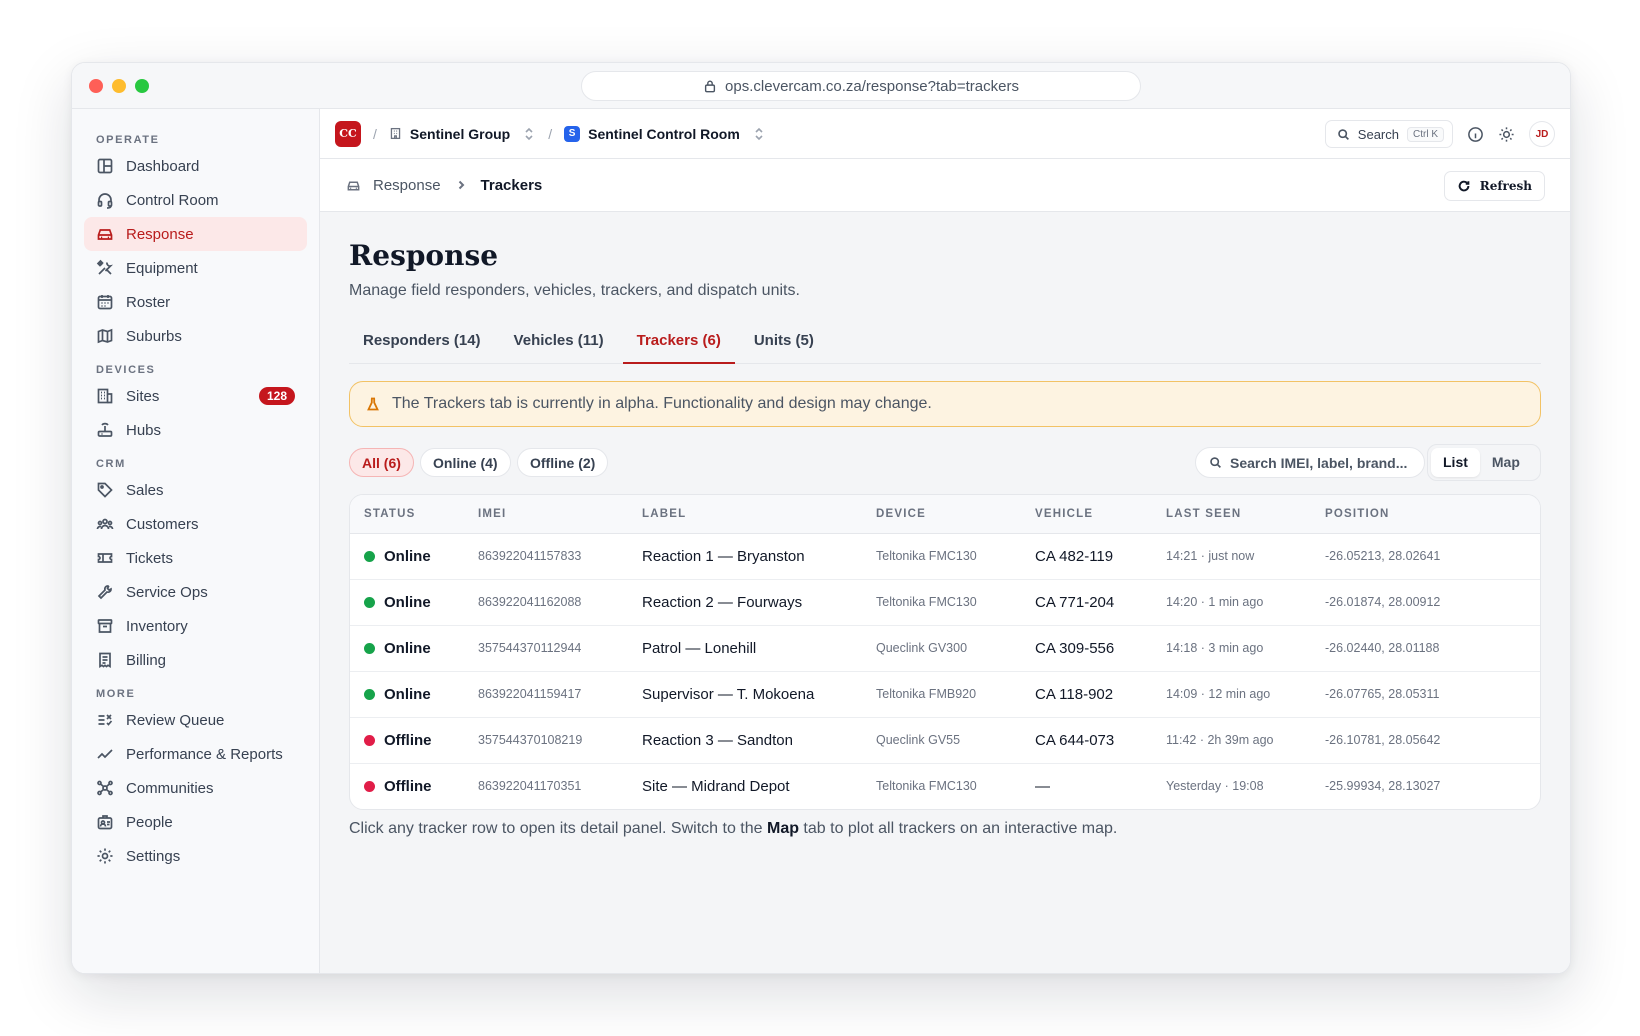 The height and width of the screenshot is (1036, 1640). What do you see at coordinates (195, 856) in the screenshot?
I see `sidebar-item-settings: Settings` at bounding box center [195, 856].